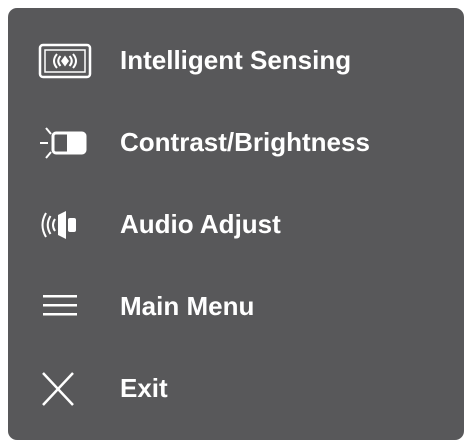 The height and width of the screenshot is (443, 466). What do you see at coordinates (144, 388) in the screenshot?
I see `menu-item-label: Exit` at bounding box center [144, 388].